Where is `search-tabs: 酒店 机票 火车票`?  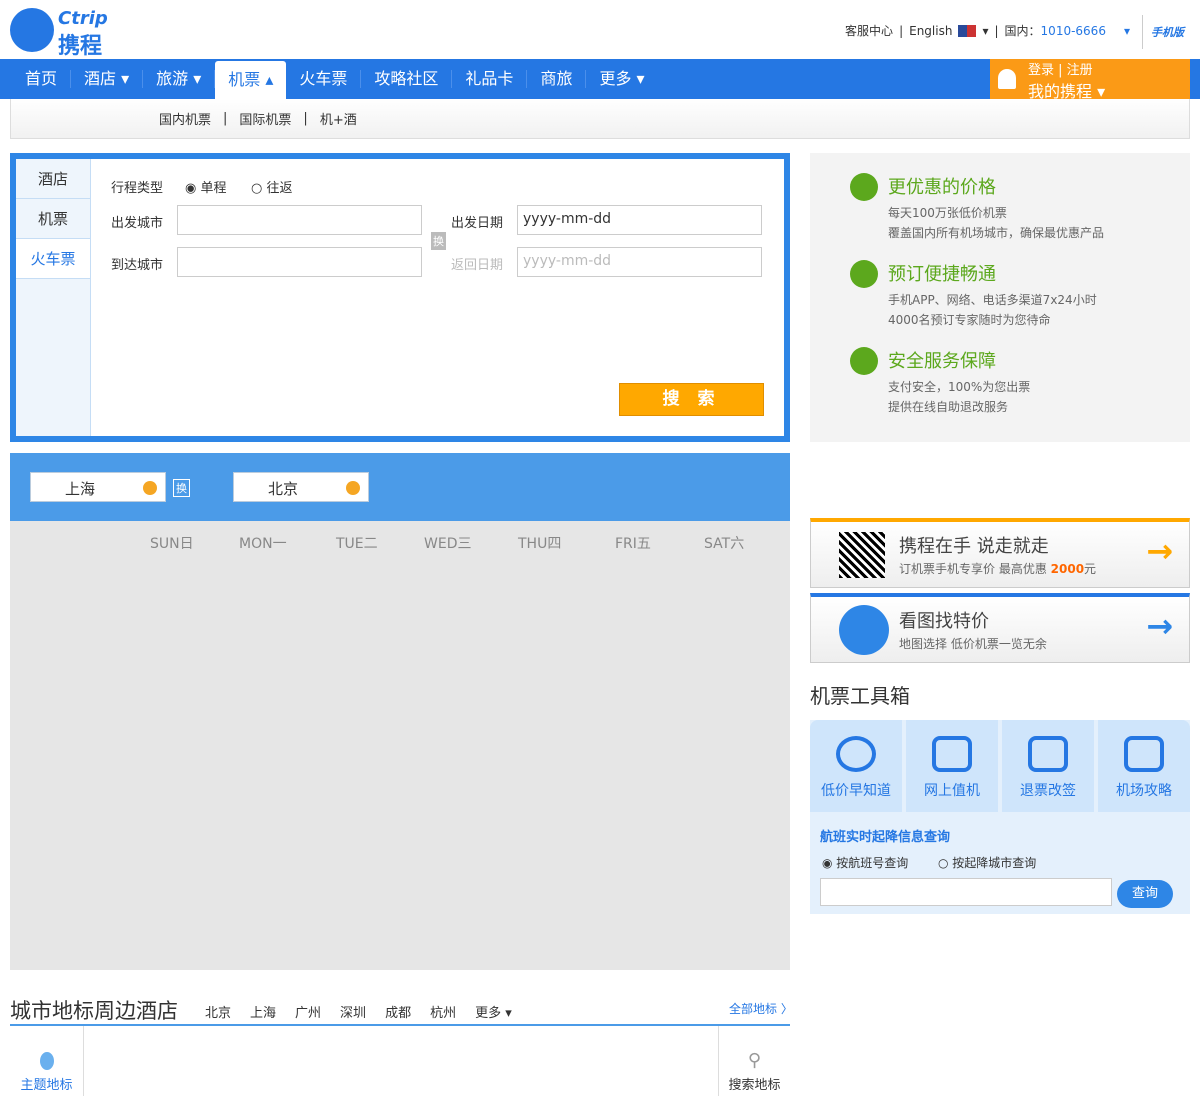 search-tabs: 酒店 机票 火车票 is located at coordinates (53, 297).